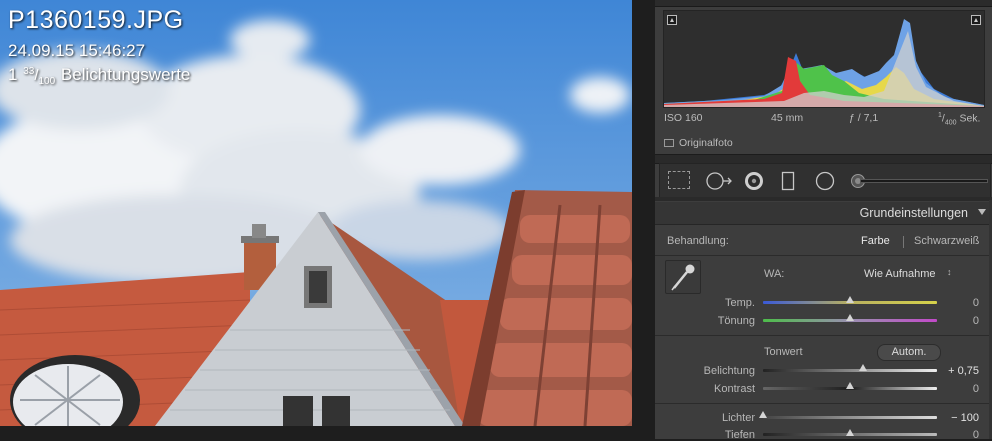  Describe the element at coordinates (864, 118) in the screenshot. I see `exif-aperture: ƒ / 7,1` at that location.